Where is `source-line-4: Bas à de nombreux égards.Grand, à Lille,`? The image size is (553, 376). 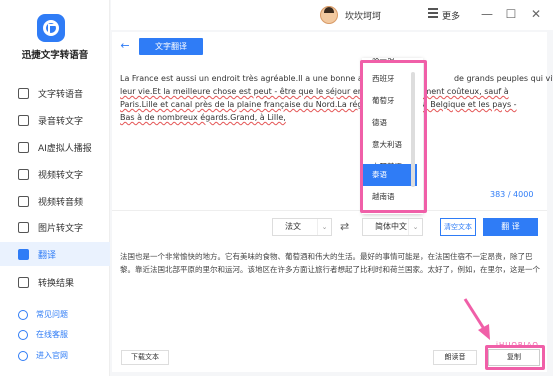
source-line-4: Bas à de nombreux égards.Grand, à Lille, is located at coordinates (203, 117).